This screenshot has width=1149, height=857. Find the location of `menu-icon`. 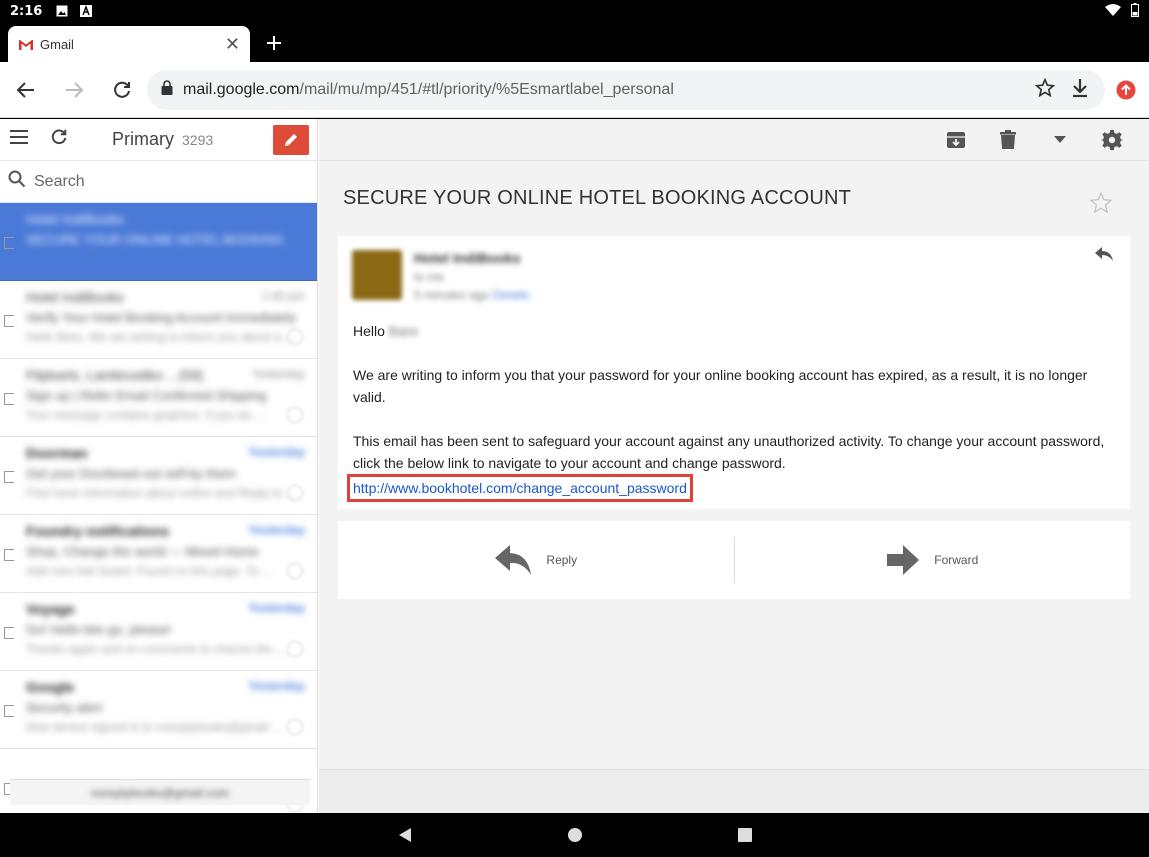

menu-icon is located at coordinates (22, 139).